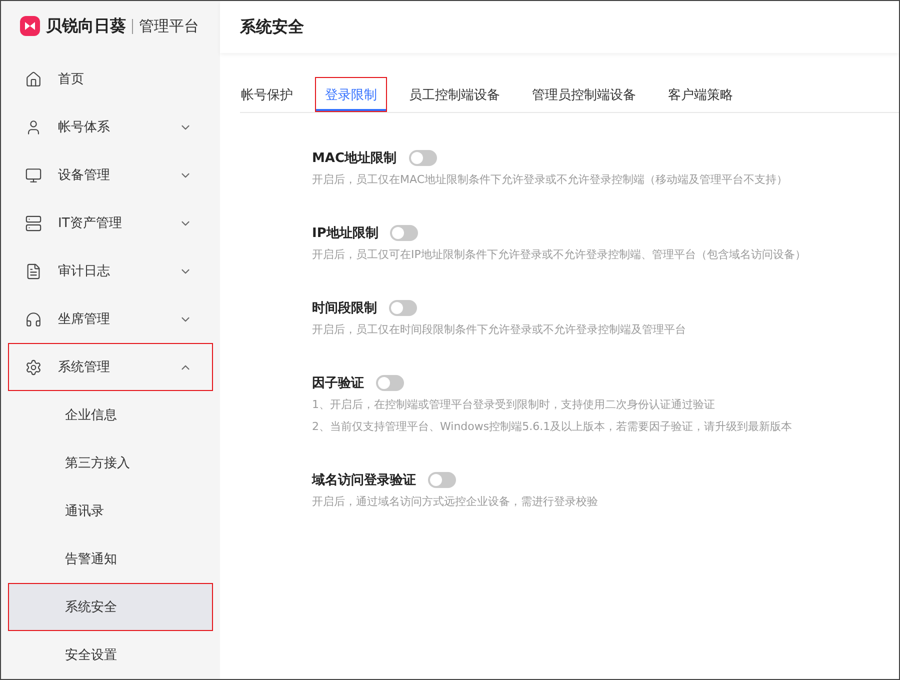 The image size is (900, 680). What do you see at coordinates (110, 463) in the screenshot?
I see `submenu-item: 第三方接入` at bounding box center [110, 463].